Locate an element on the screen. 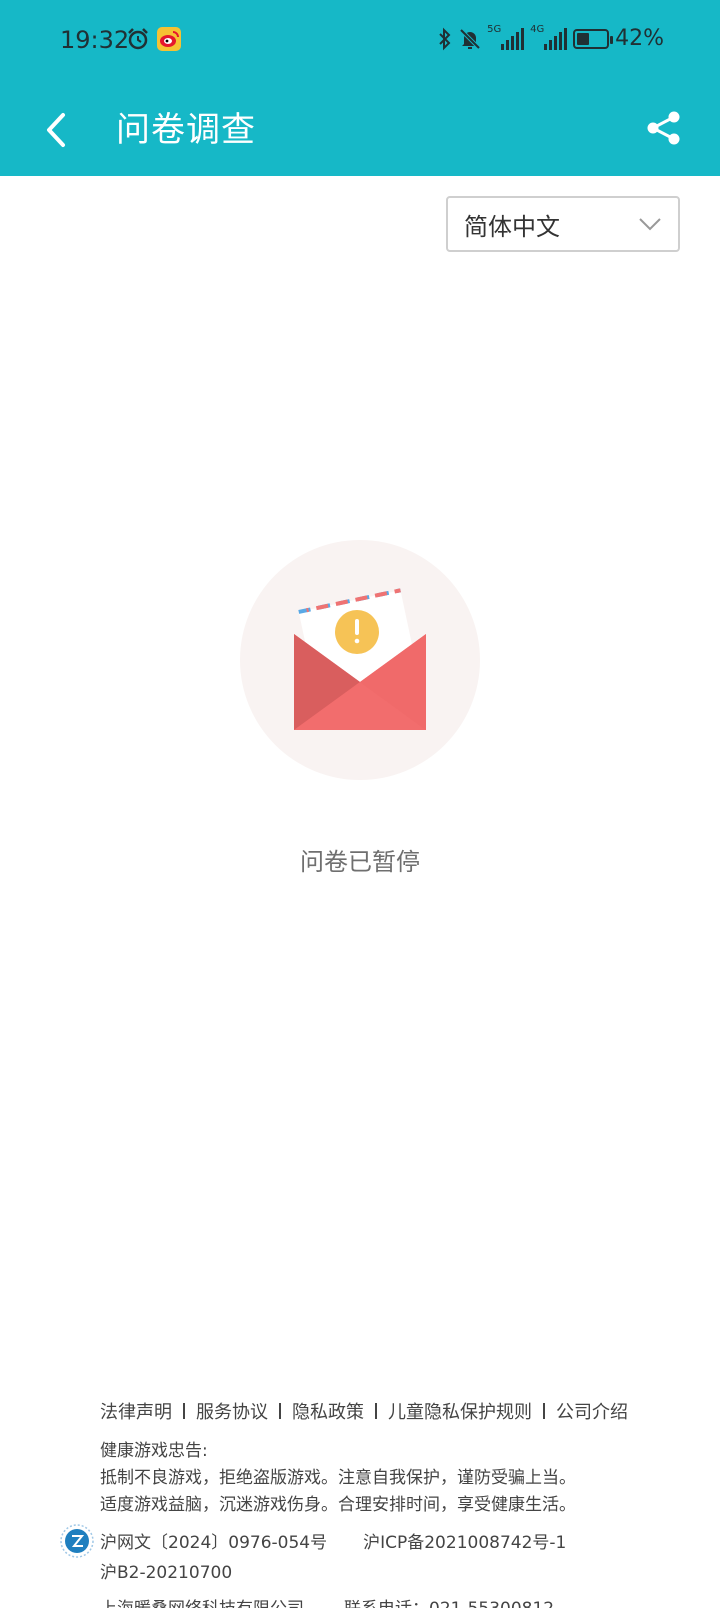 The image size is (720, 1608). status-left-icons is located at coordinates (154, 39).